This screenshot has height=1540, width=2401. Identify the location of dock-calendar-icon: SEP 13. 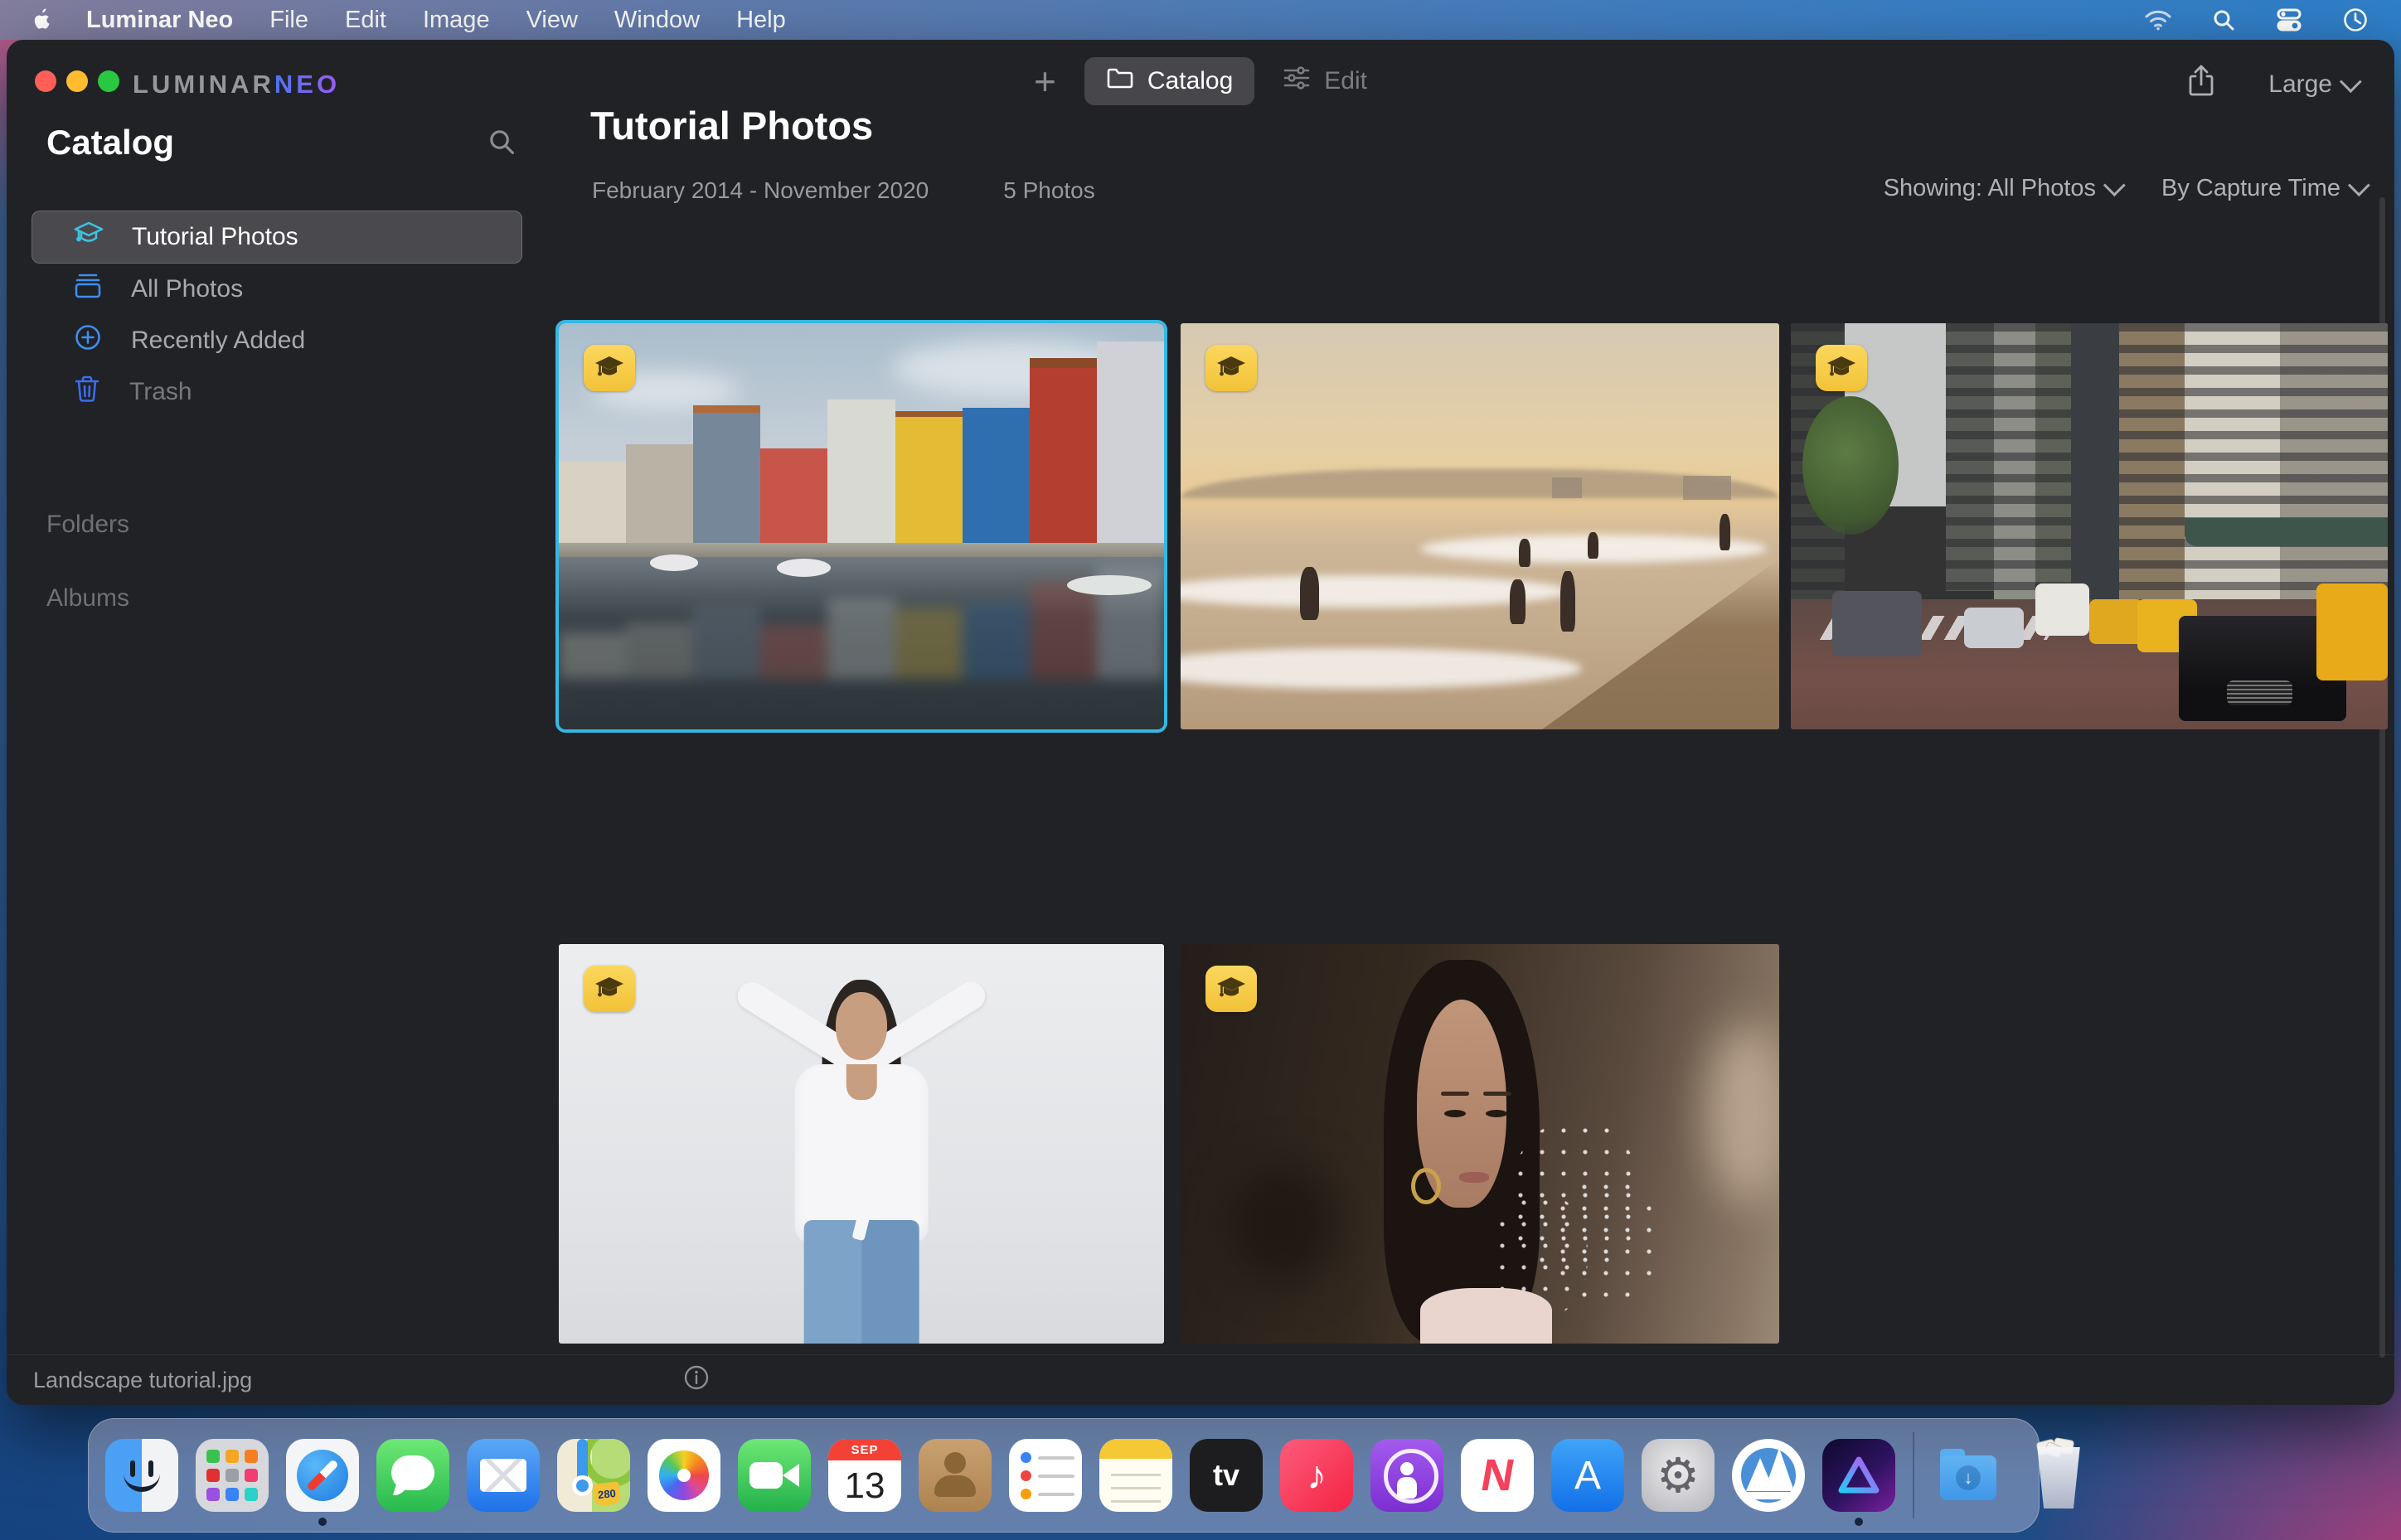
(864, 1475).